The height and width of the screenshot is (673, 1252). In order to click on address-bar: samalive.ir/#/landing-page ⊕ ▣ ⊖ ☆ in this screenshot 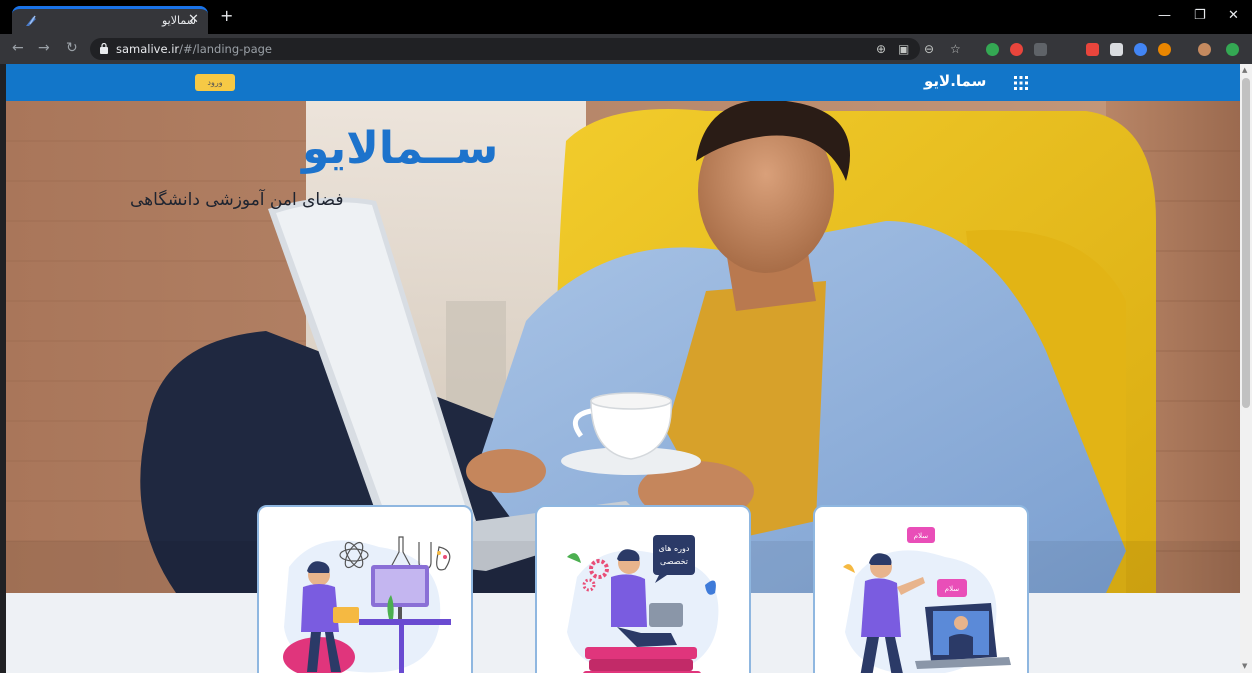, I will do `click(525, 49)`.